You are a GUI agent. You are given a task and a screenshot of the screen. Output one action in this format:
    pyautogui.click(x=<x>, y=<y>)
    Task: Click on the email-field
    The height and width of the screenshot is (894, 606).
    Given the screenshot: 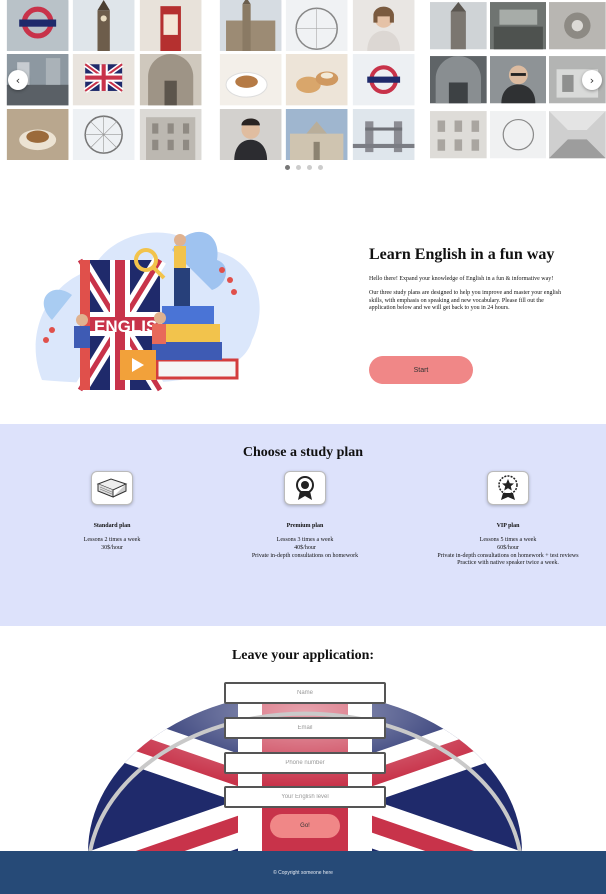 What is the action you would take?
    pyautogui.click(x=305, y=728)
    